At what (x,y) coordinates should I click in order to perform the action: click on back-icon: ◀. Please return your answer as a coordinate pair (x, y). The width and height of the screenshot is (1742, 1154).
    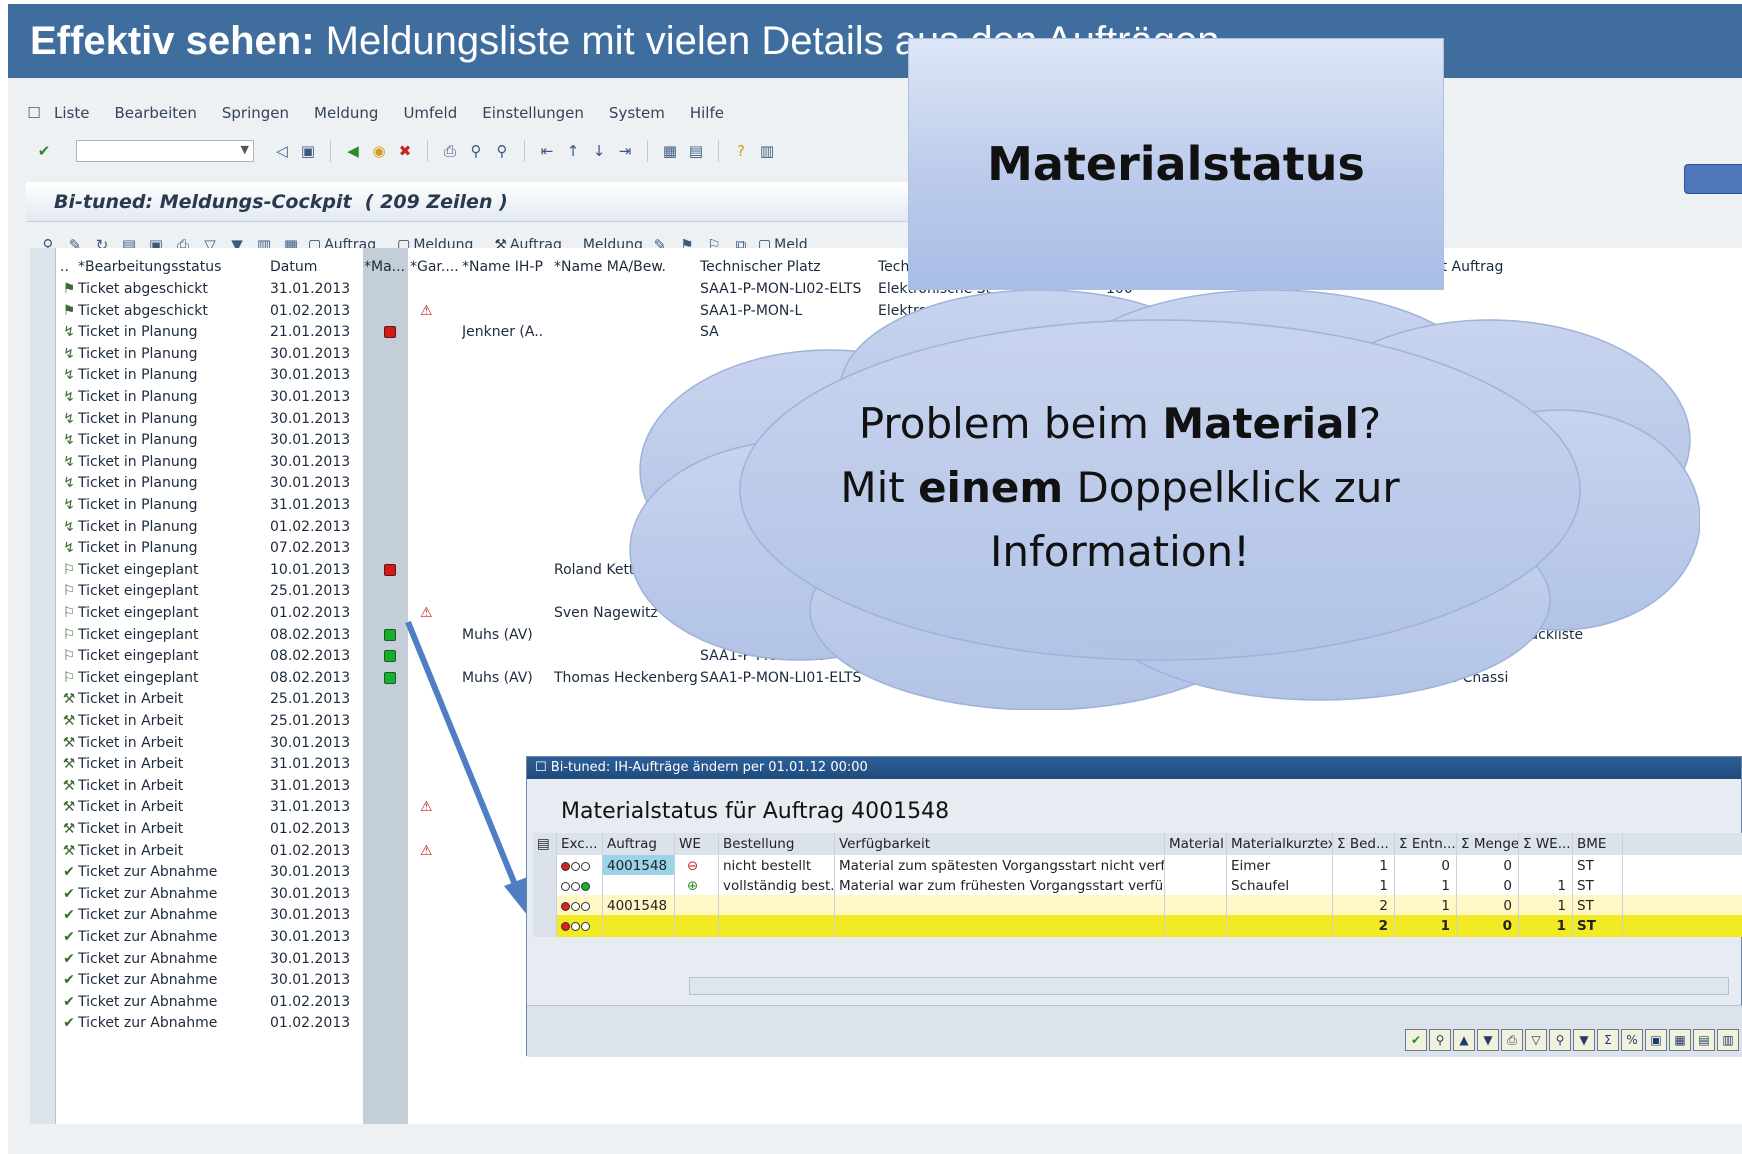
    Looking at the image, I should click on (353, 151).